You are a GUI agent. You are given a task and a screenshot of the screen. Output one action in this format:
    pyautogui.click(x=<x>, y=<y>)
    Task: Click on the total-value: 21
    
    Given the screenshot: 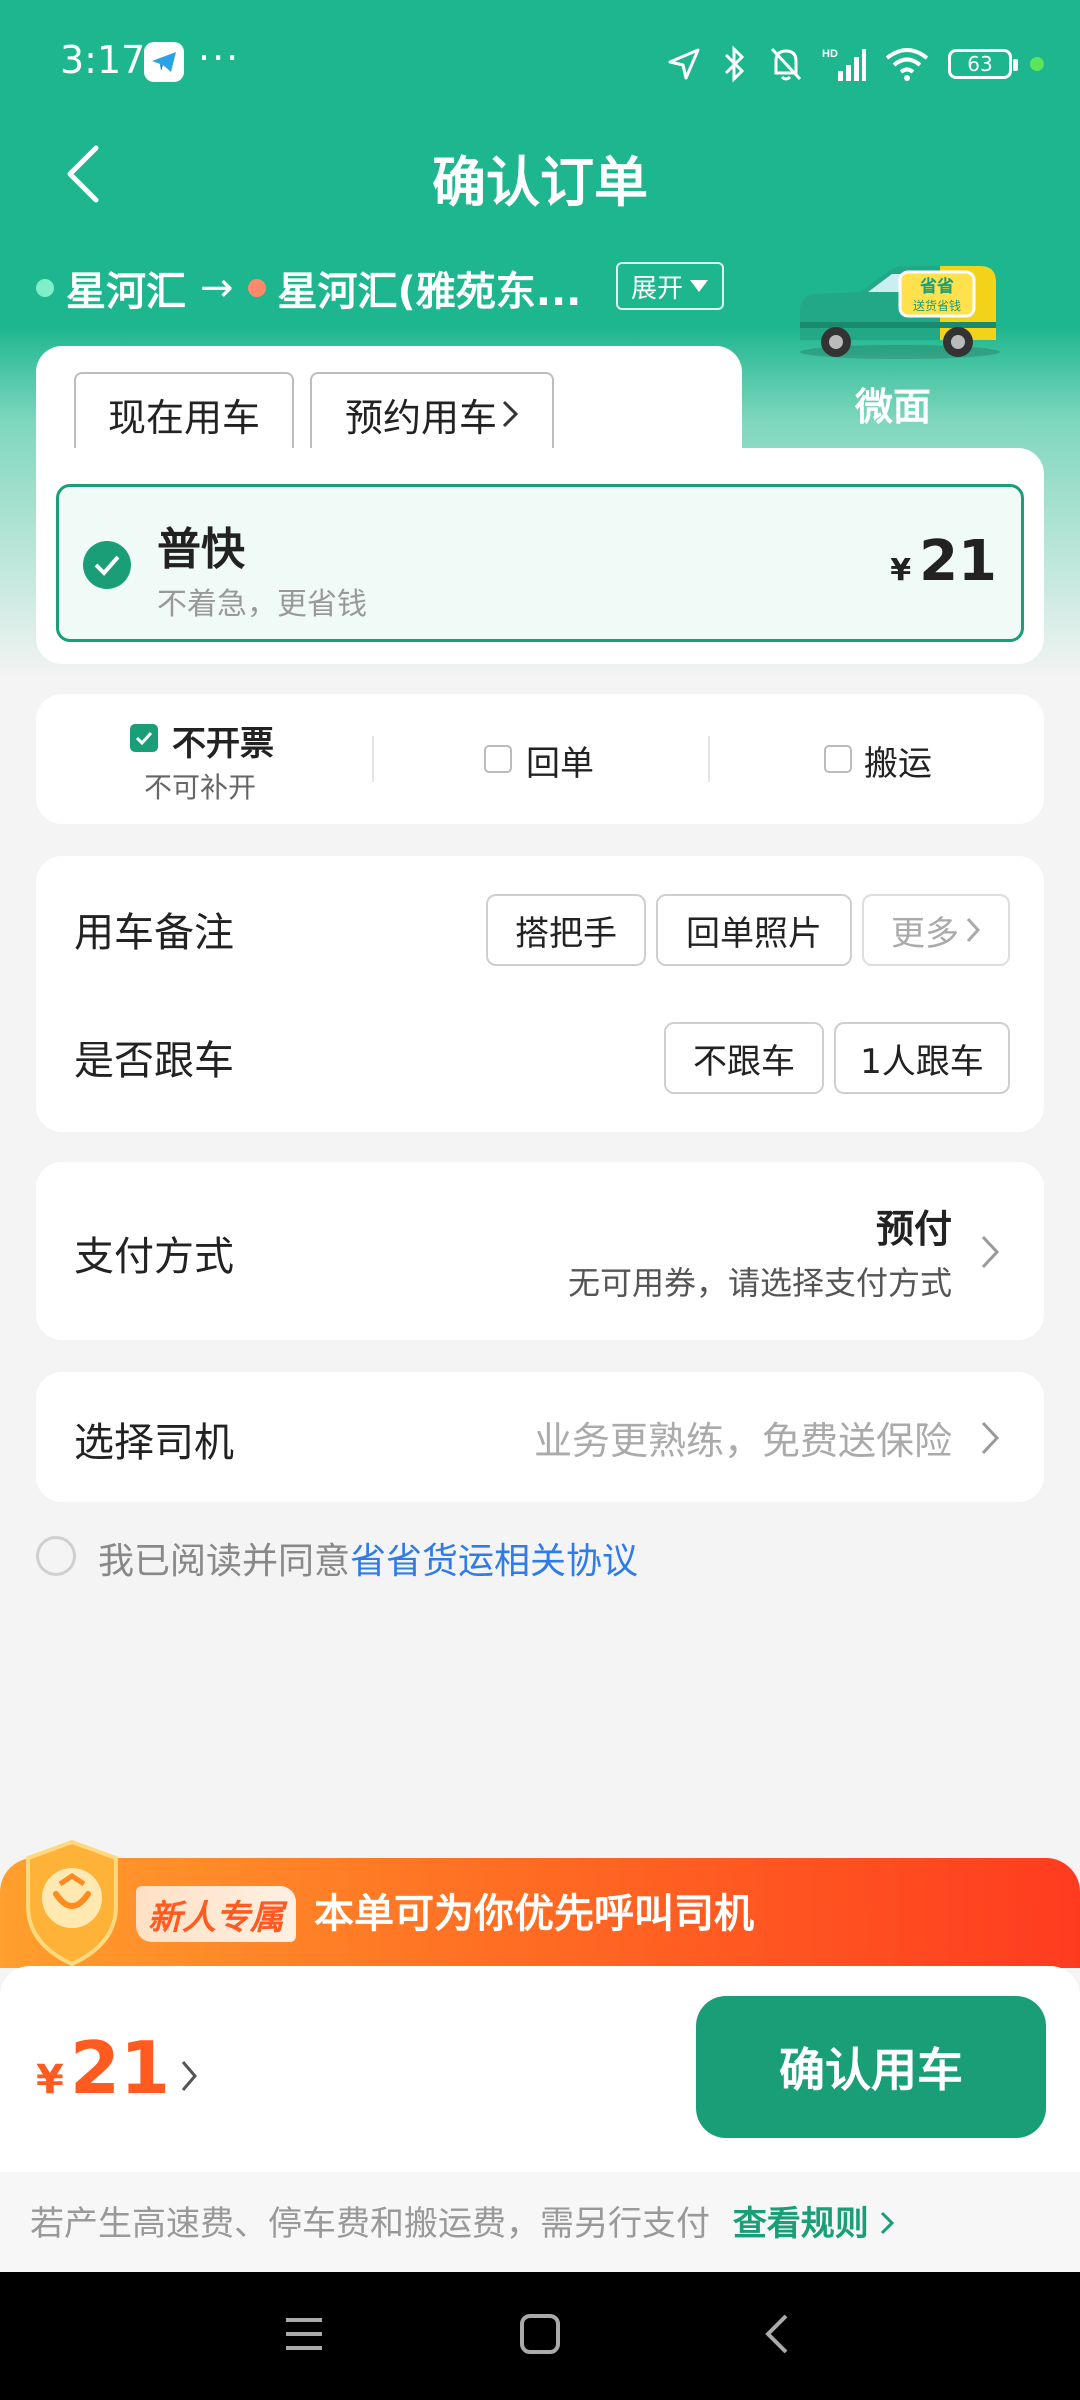 What is the action you would take?
    pyautogui.click(x=120, y=2068)
    